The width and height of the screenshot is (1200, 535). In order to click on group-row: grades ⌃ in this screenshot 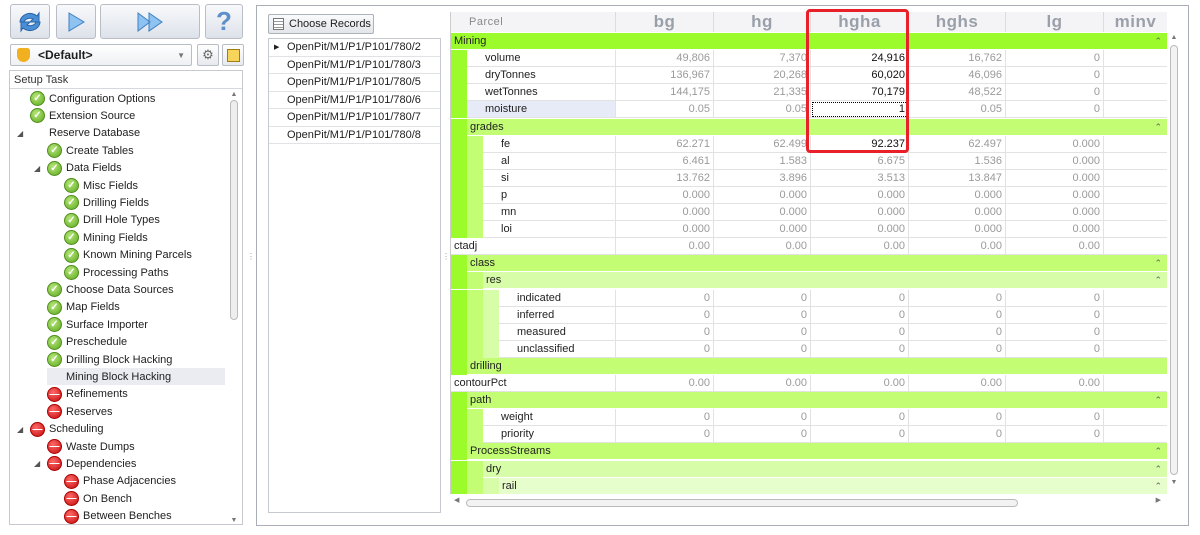, I will do `click(809, 127)`.